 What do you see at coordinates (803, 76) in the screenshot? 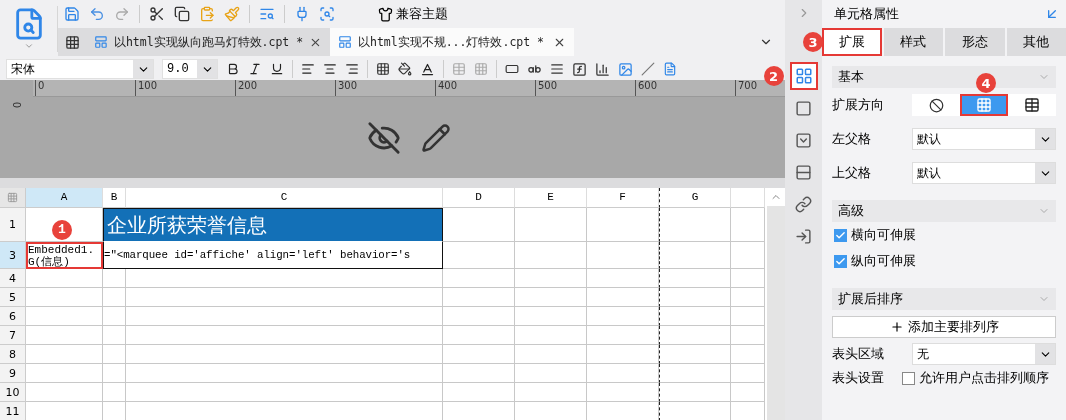
I see `side-panel-button` at bounding box center [803, 76].